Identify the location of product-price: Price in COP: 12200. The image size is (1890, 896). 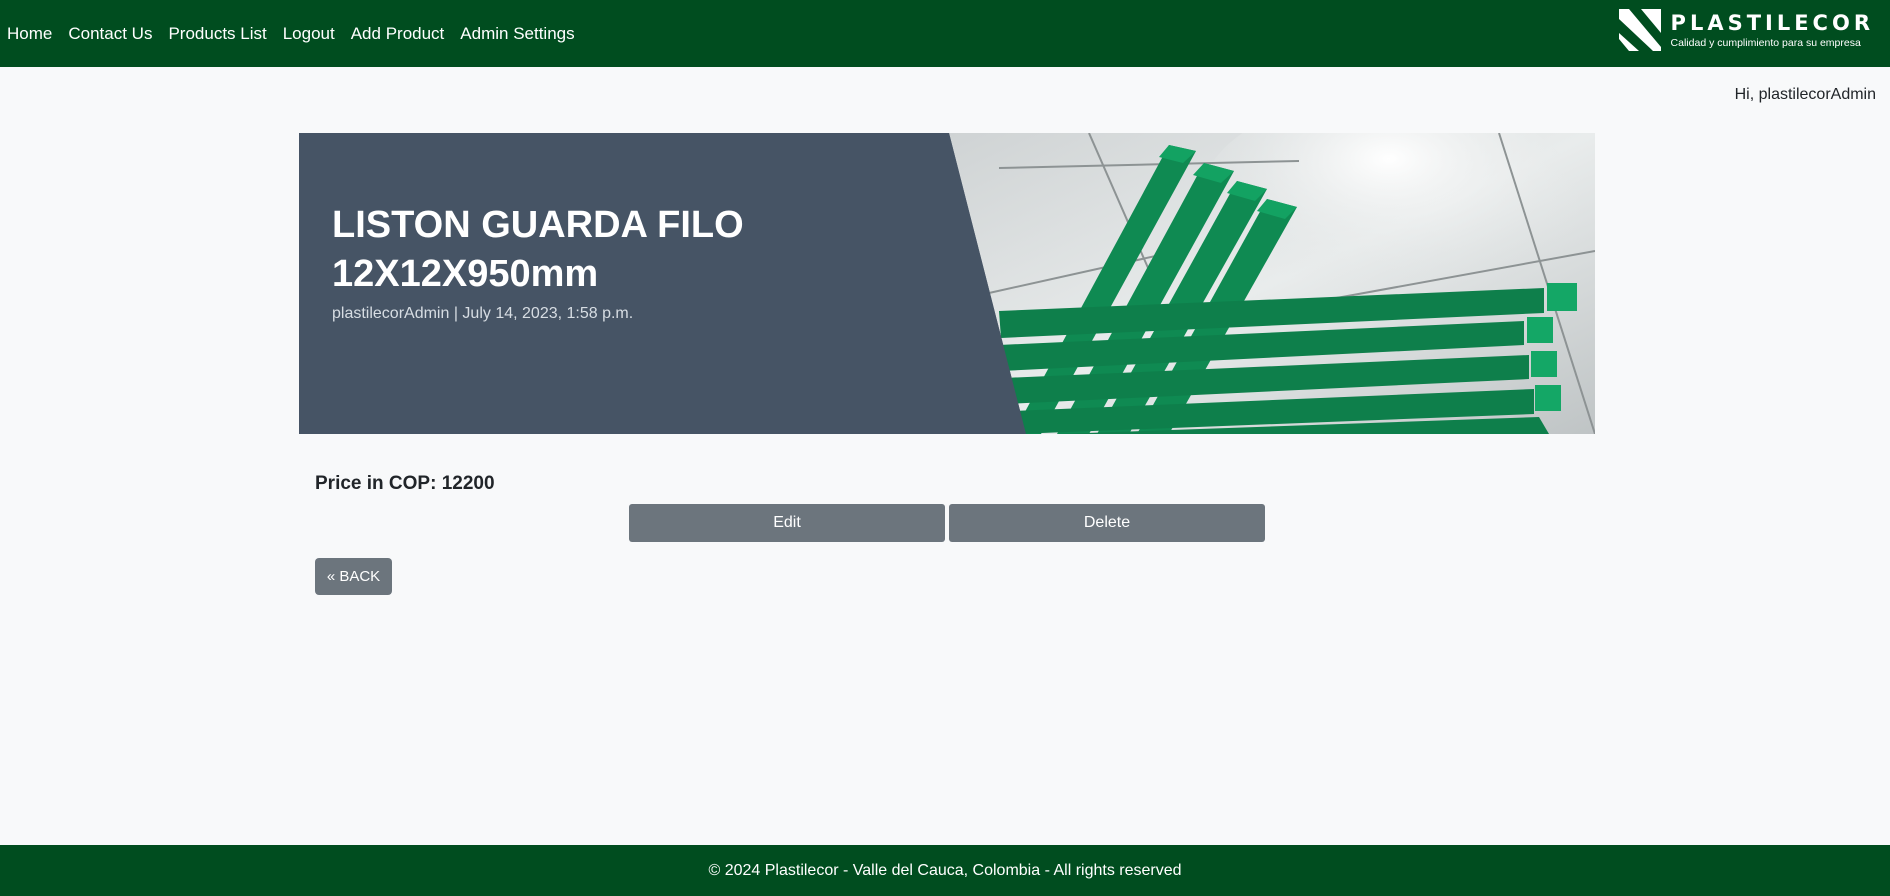
(405, 483).